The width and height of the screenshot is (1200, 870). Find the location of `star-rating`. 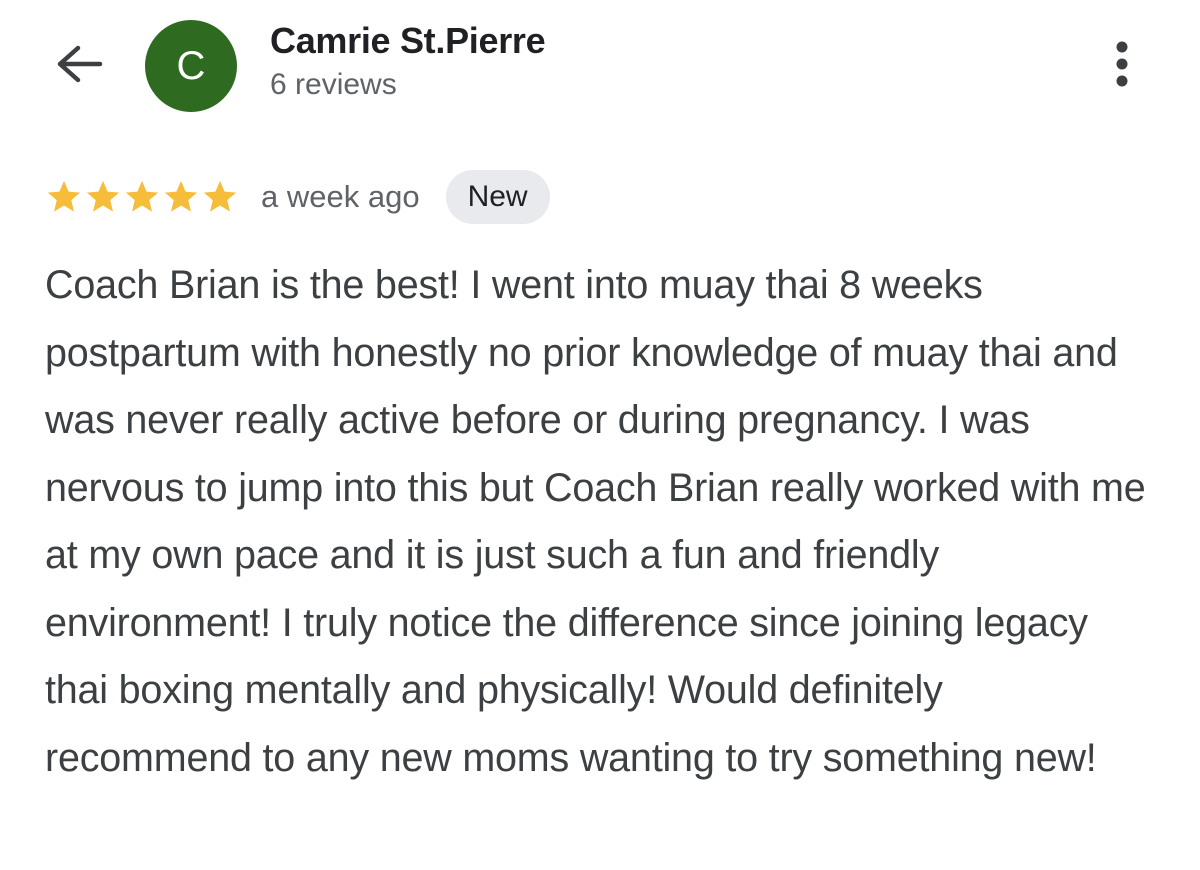

star-rating is located at coordinates (142, 197).